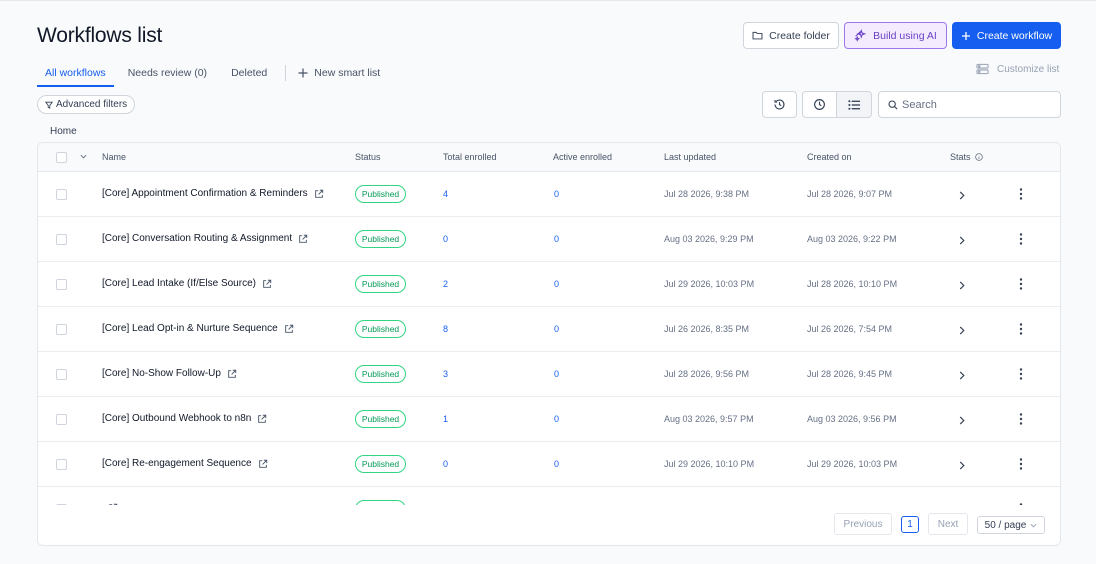  I want to click on build-using-ai-button: Build using AI, so click(895, 35).